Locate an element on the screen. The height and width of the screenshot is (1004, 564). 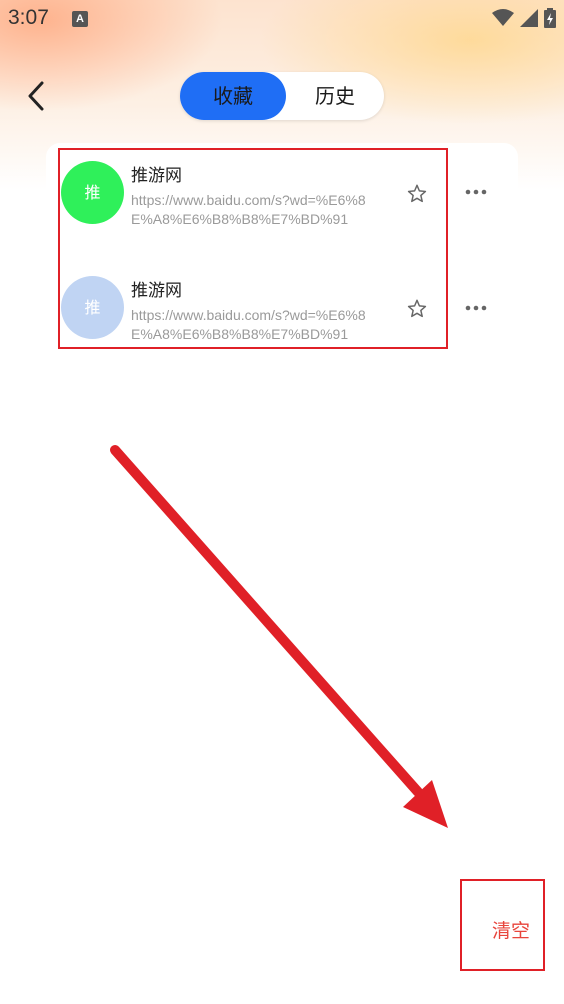
clear-button: 清空 is located at coordinates (511, 929).